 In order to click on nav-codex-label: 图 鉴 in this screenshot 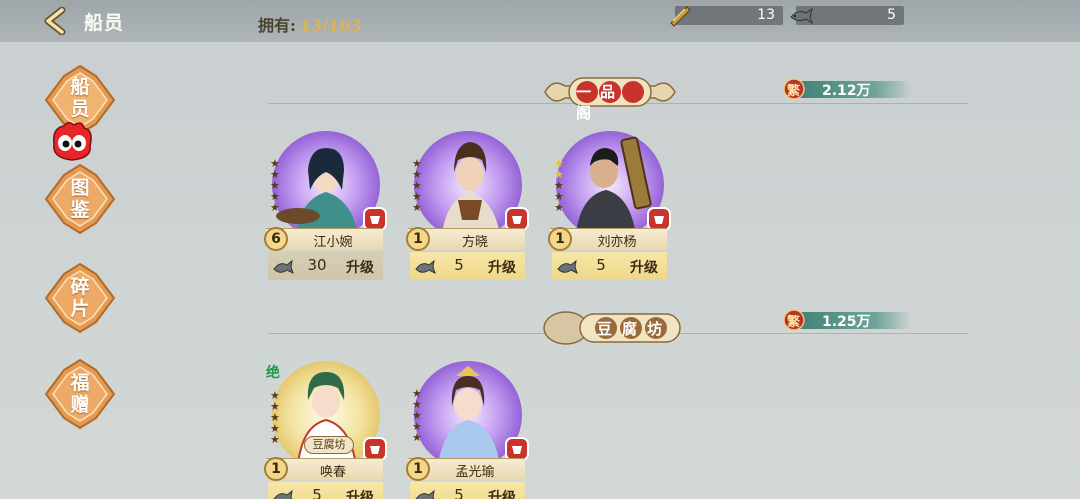, I will do `click(80, 199)`.